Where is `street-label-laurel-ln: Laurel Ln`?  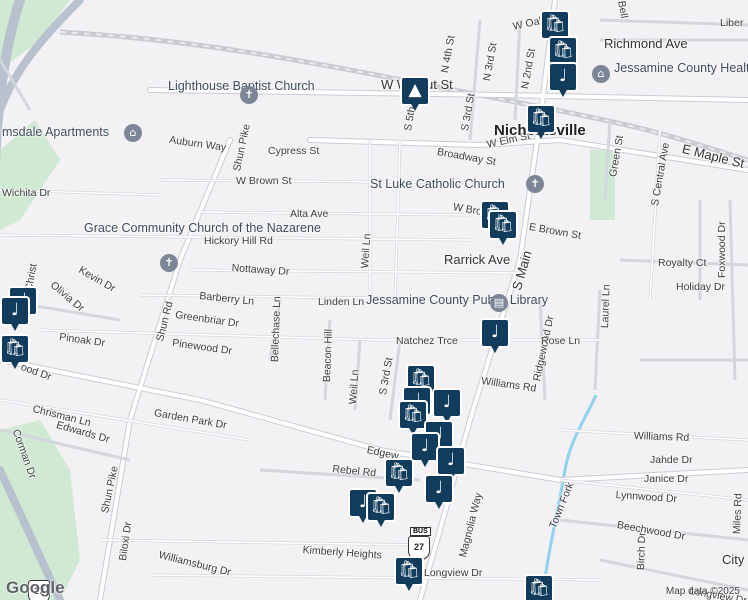
street-label-laurel-ln: Laurel Ln is located at coordinates (606, 306).